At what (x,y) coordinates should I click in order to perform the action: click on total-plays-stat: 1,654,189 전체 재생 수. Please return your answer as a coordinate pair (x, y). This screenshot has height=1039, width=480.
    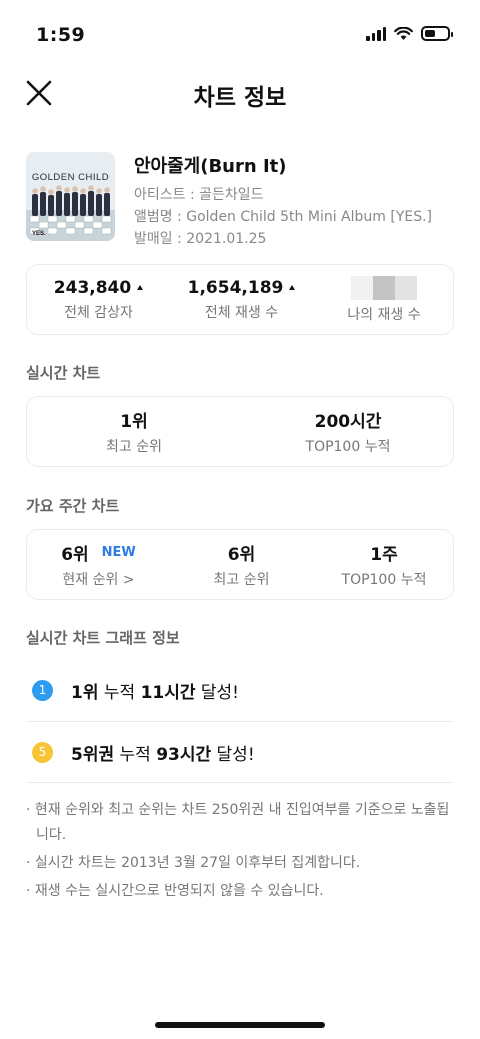
    Looking at the image, I should click on (241, 299).